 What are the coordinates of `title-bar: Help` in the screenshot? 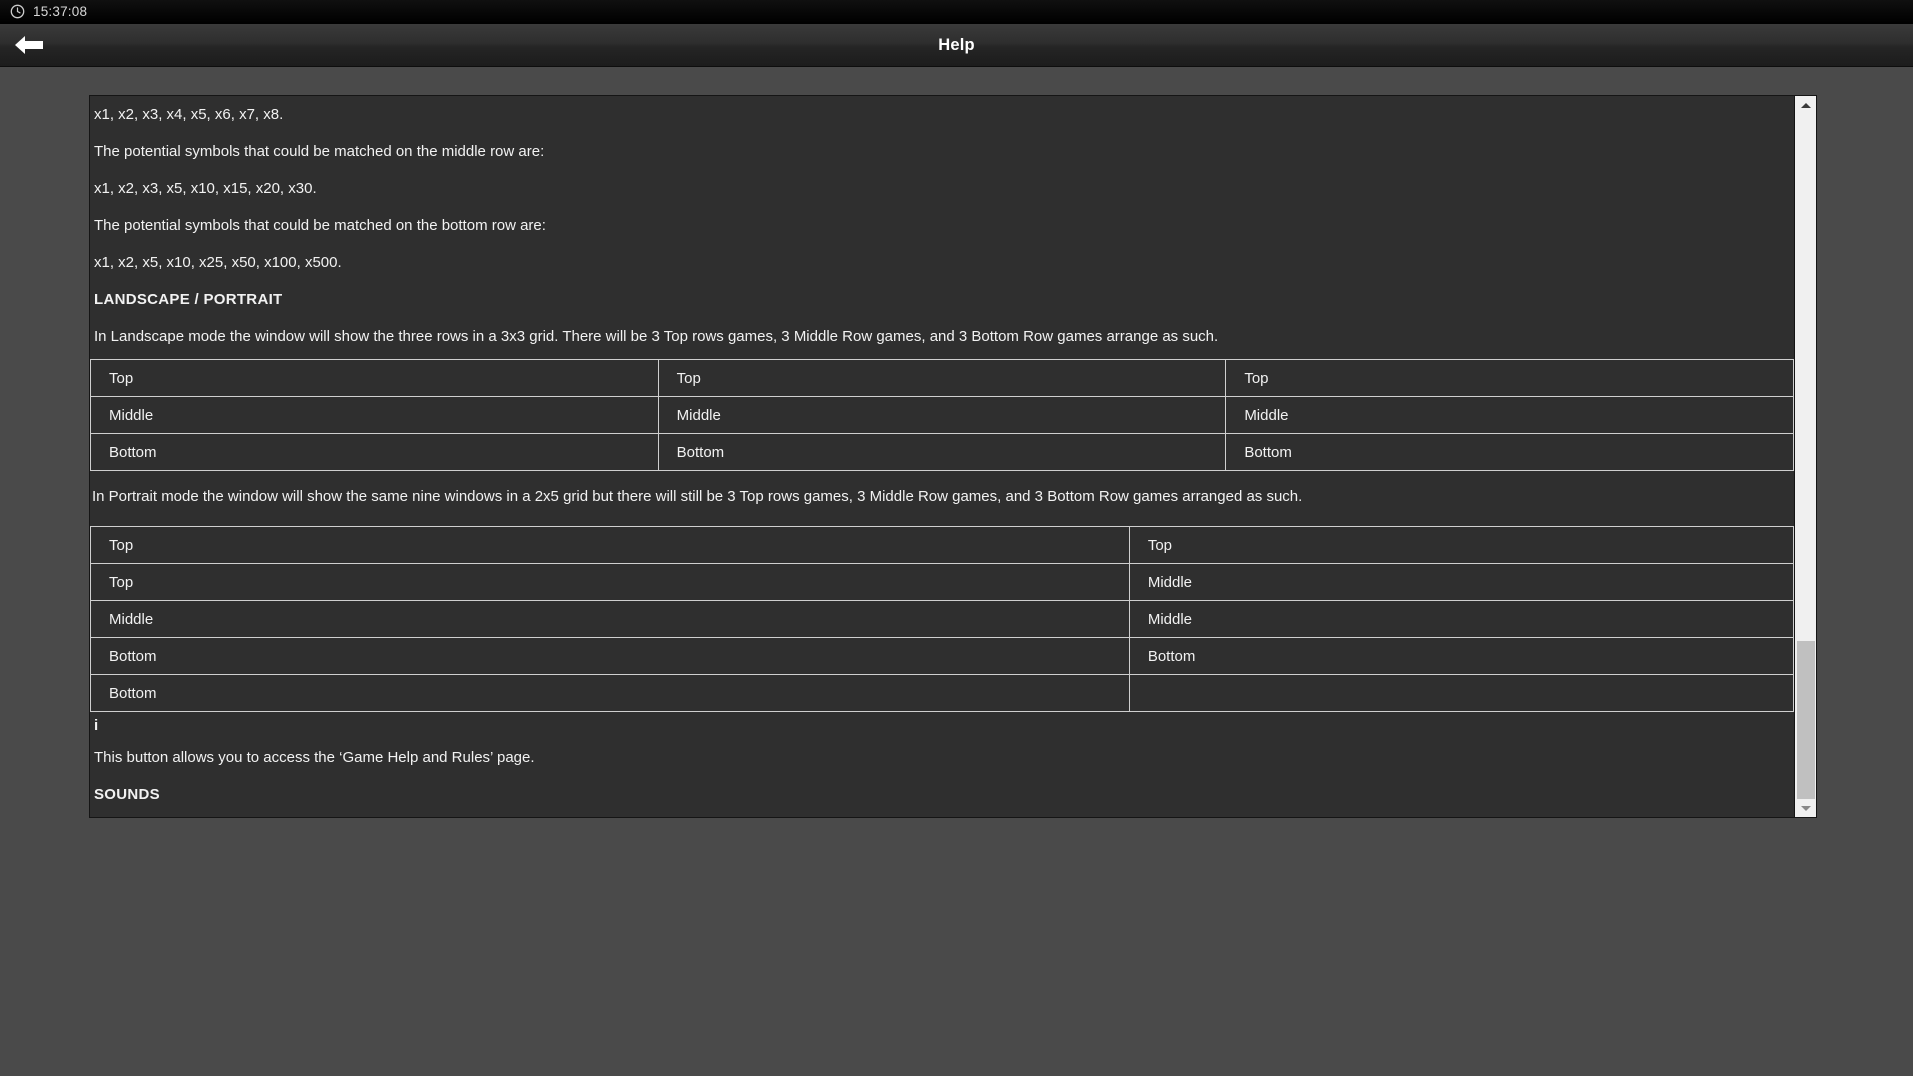 It's located at (956, 45).